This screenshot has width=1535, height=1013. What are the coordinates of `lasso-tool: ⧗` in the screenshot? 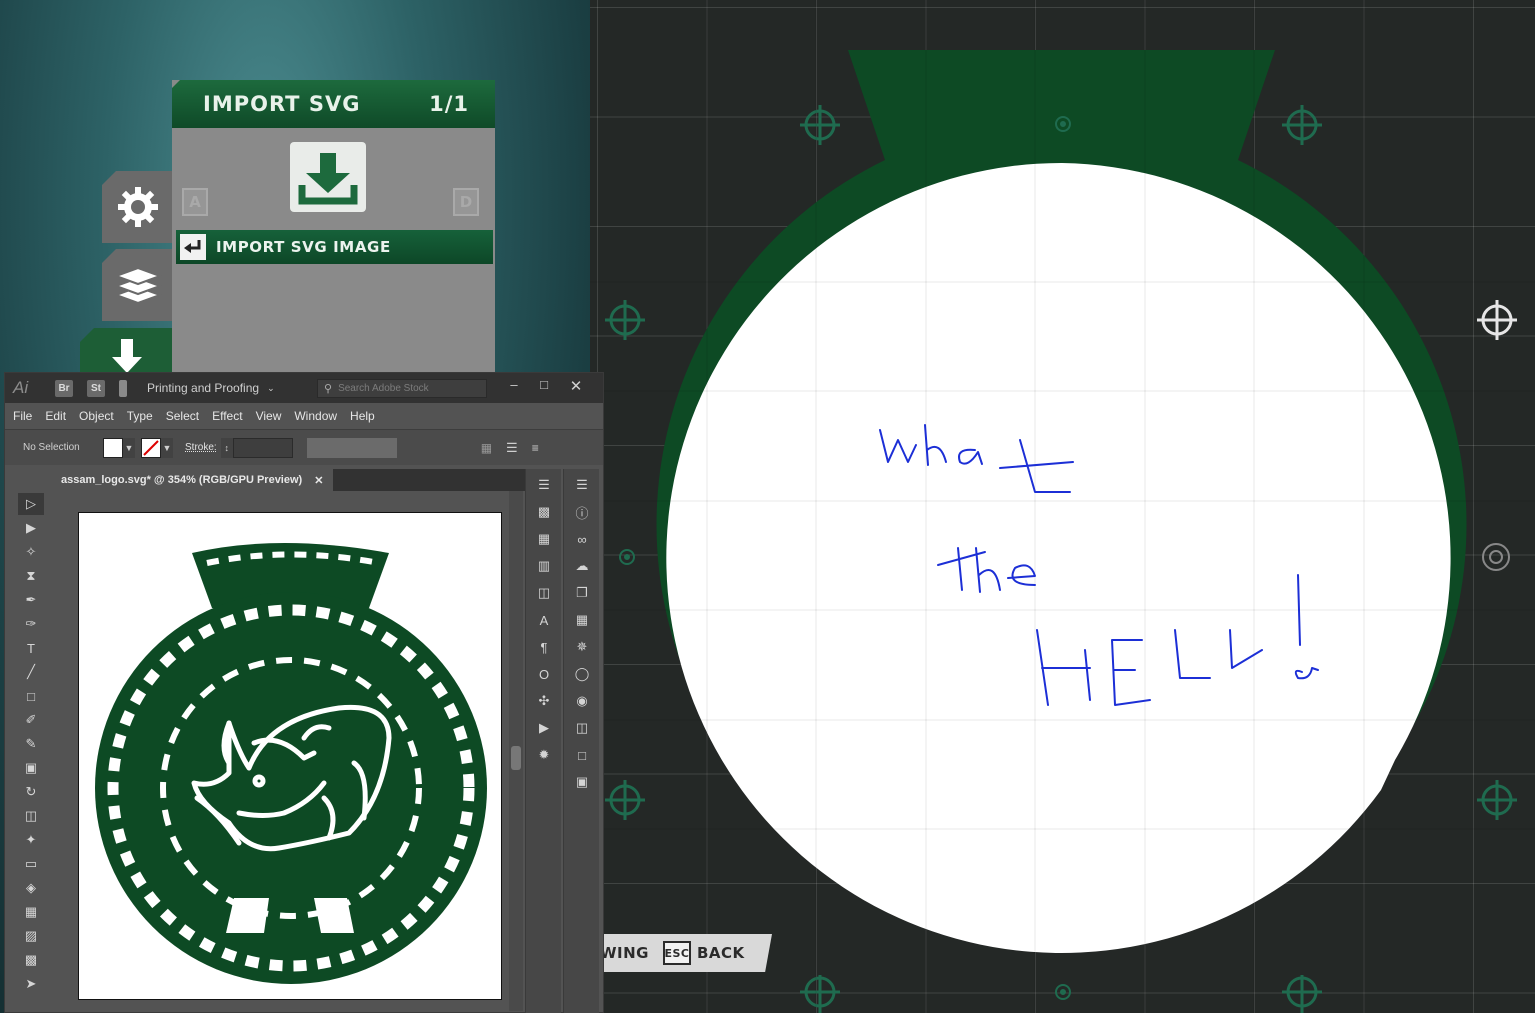 It's located at (31, 576).